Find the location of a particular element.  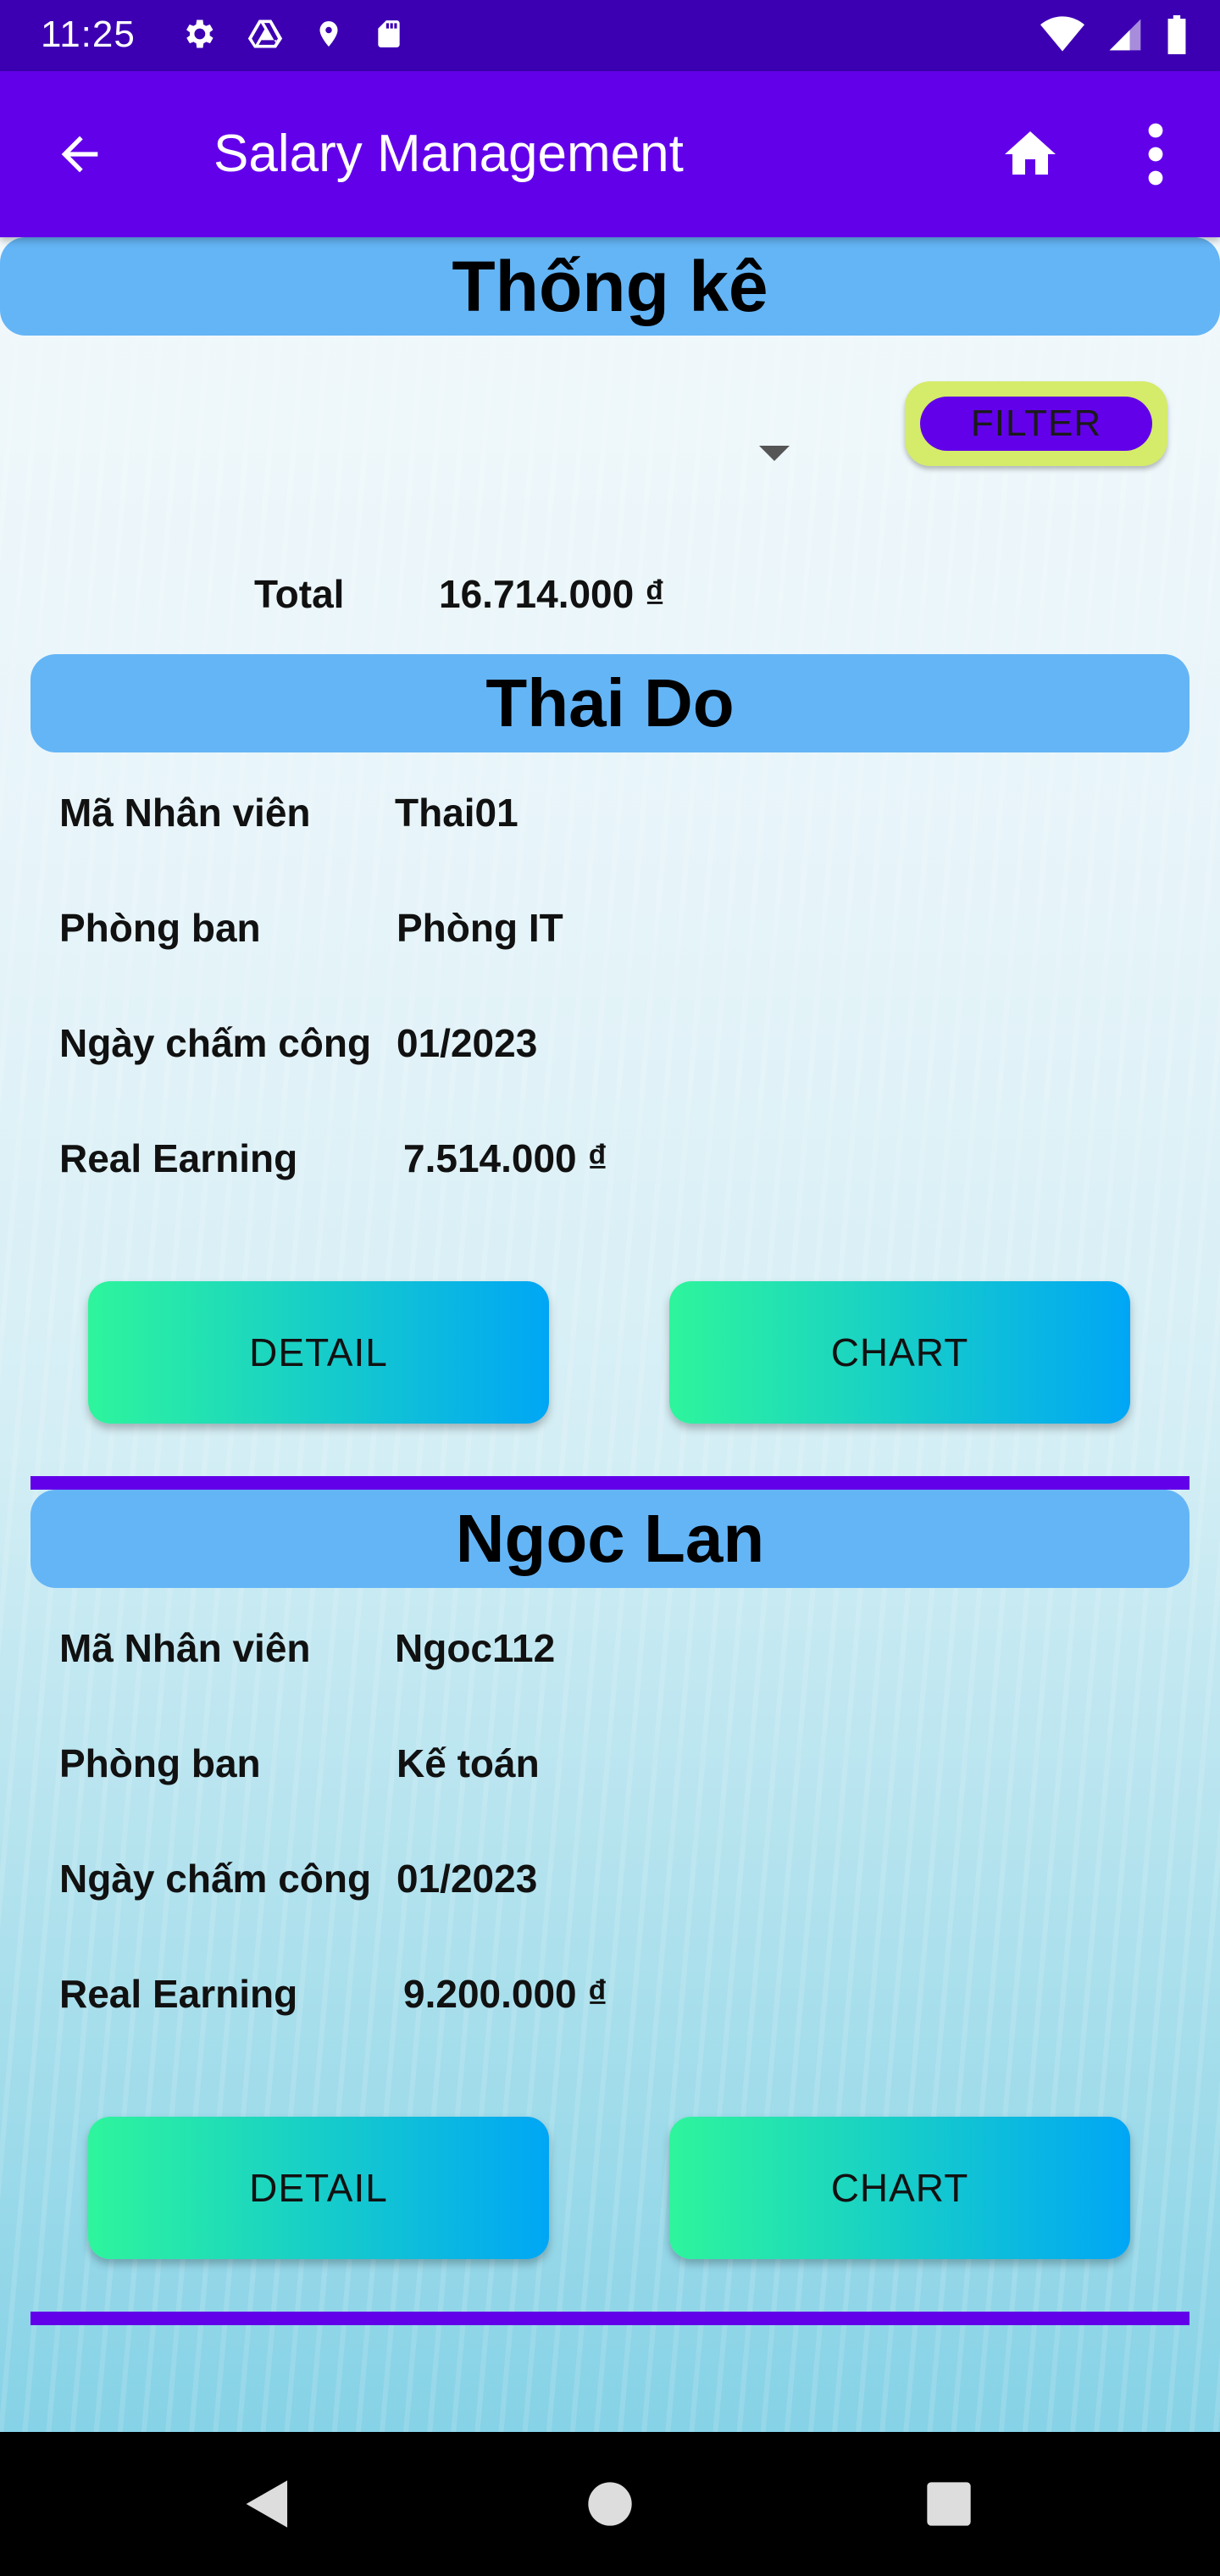

status-bar: 11:25 is located at coordinates (610, 35).